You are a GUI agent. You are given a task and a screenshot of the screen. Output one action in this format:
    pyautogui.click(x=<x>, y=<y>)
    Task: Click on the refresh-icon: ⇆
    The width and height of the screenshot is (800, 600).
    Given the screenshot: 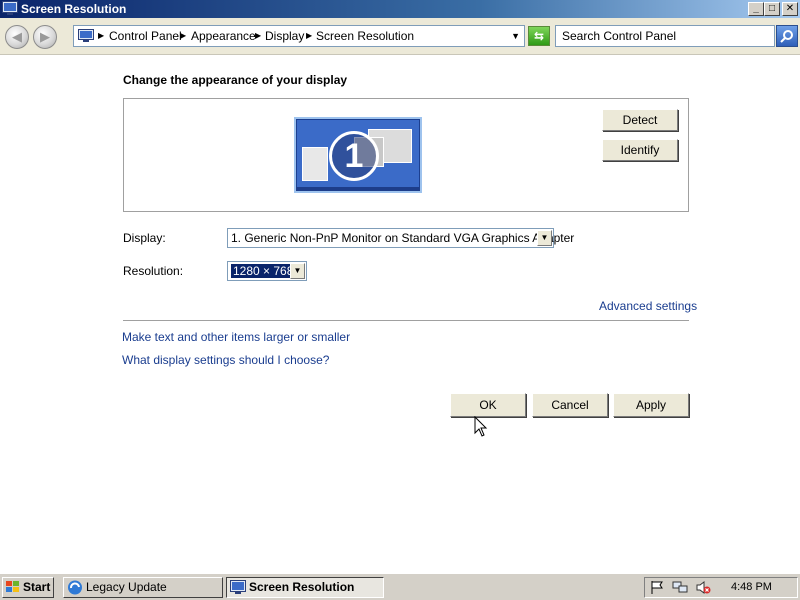 What is the action you would take?
    pyautogui.click(x=539, y=36)
    